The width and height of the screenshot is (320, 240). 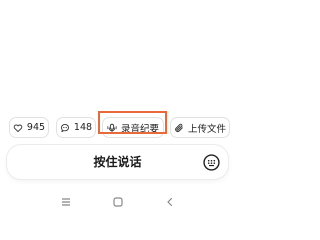 What do you see at coordinates (18, 128) in the screenshot?
I see `heart-icon` at bounding box center [18, 128].